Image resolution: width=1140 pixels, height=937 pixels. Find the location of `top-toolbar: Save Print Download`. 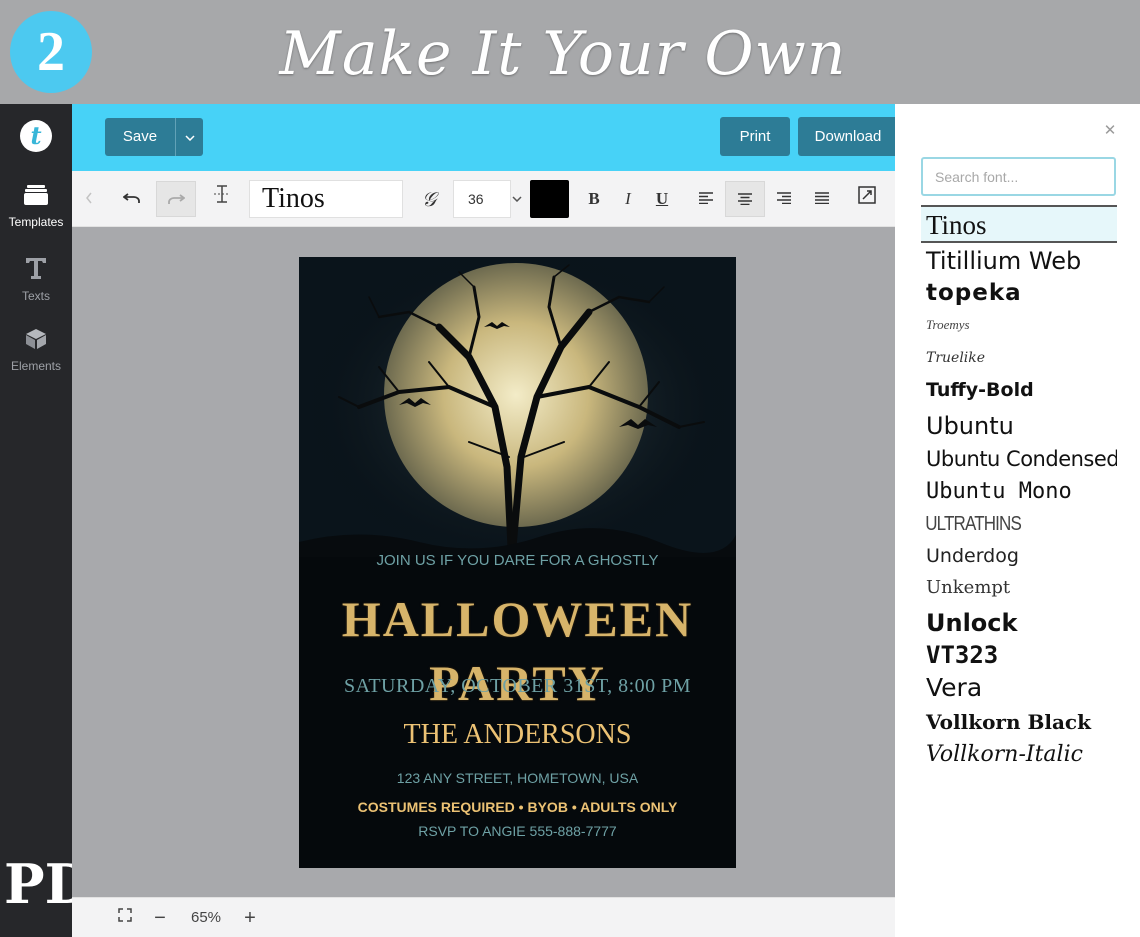

top-toolbar: Save Print Download is located at coordinates (485, 137).